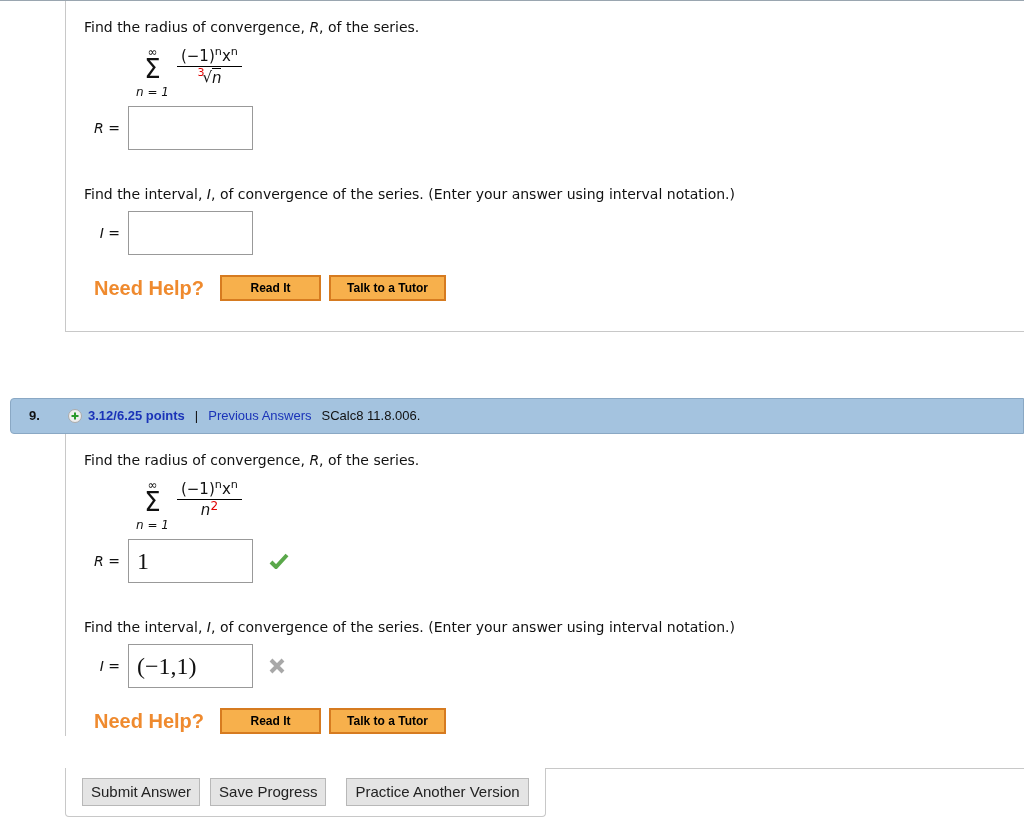 This screenshot has height=832, width=1024. What do you see at coordinates (34, 416) in the screenshot?
I see `question-number: 9.` at bounding box center [34, 416].